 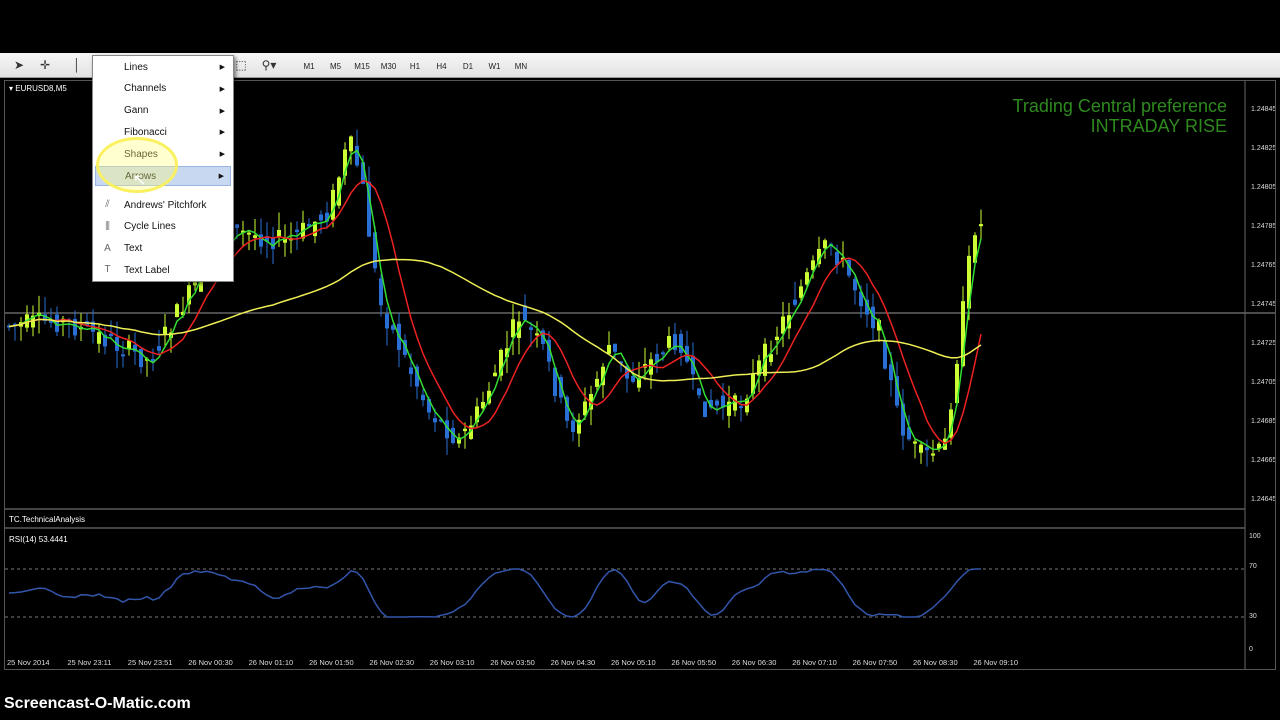 What do you see at coordinates (331, 662) in the screenshot?
I see `time-label: 26 Nov 01:50` at bounding box center [331, 662].